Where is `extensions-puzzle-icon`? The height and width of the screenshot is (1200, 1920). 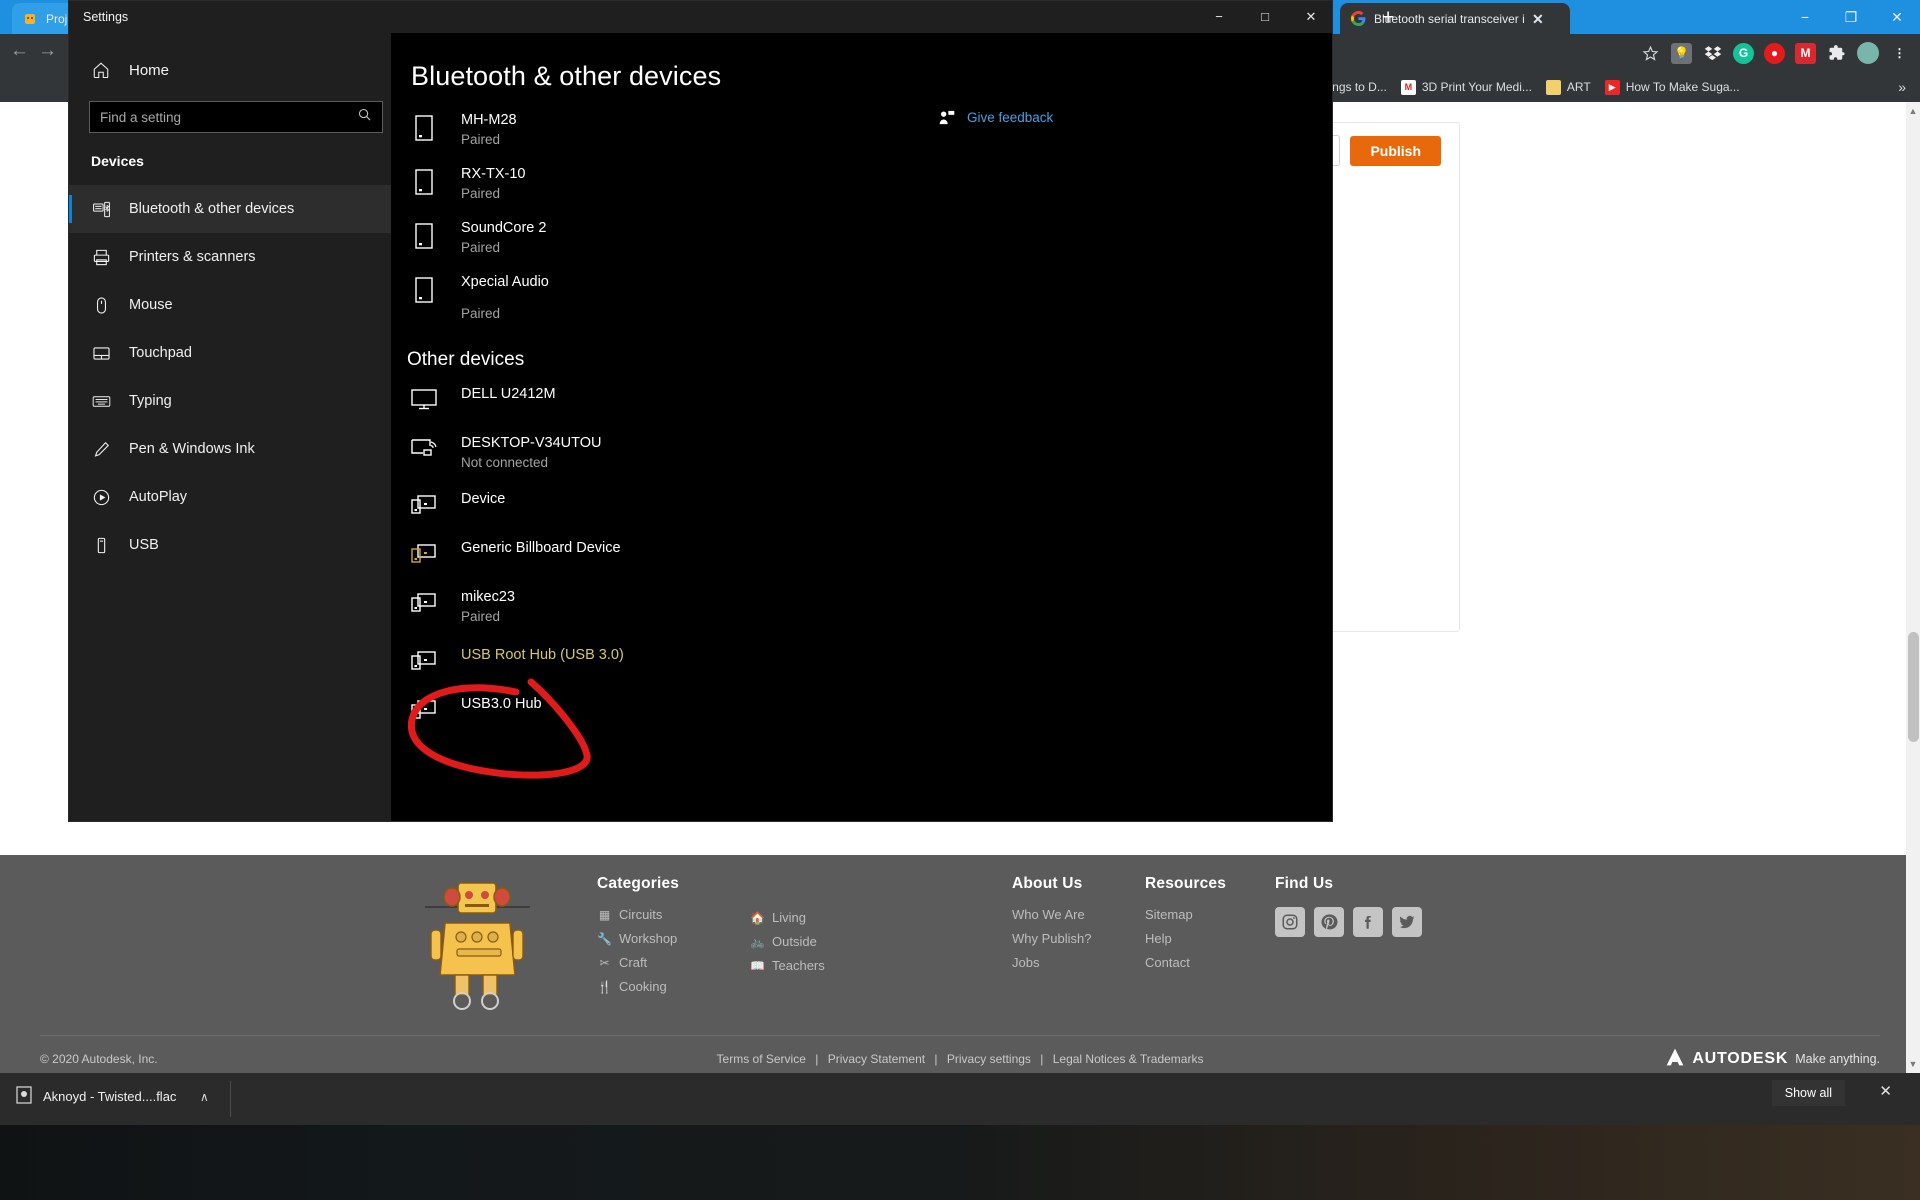
extensions-puzzle-icon is located at coordinates (1836, 53).